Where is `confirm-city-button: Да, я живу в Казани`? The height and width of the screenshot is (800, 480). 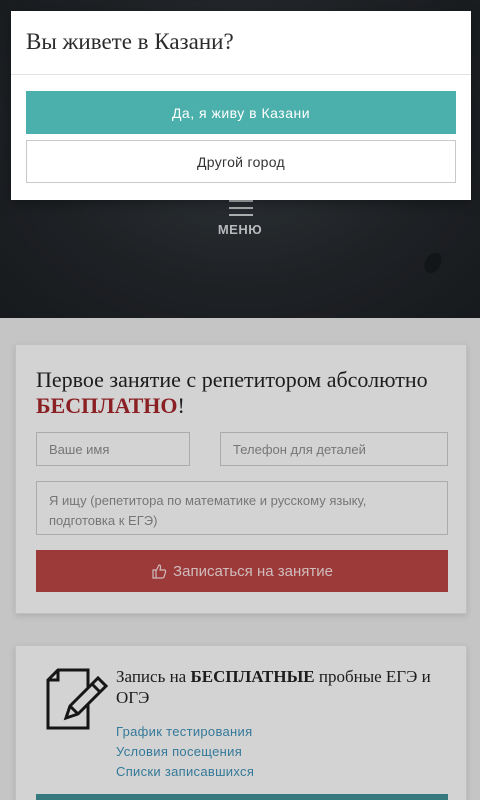
confirm-city-button: Да, я живу в Казани is located at coordinates (241, 112).